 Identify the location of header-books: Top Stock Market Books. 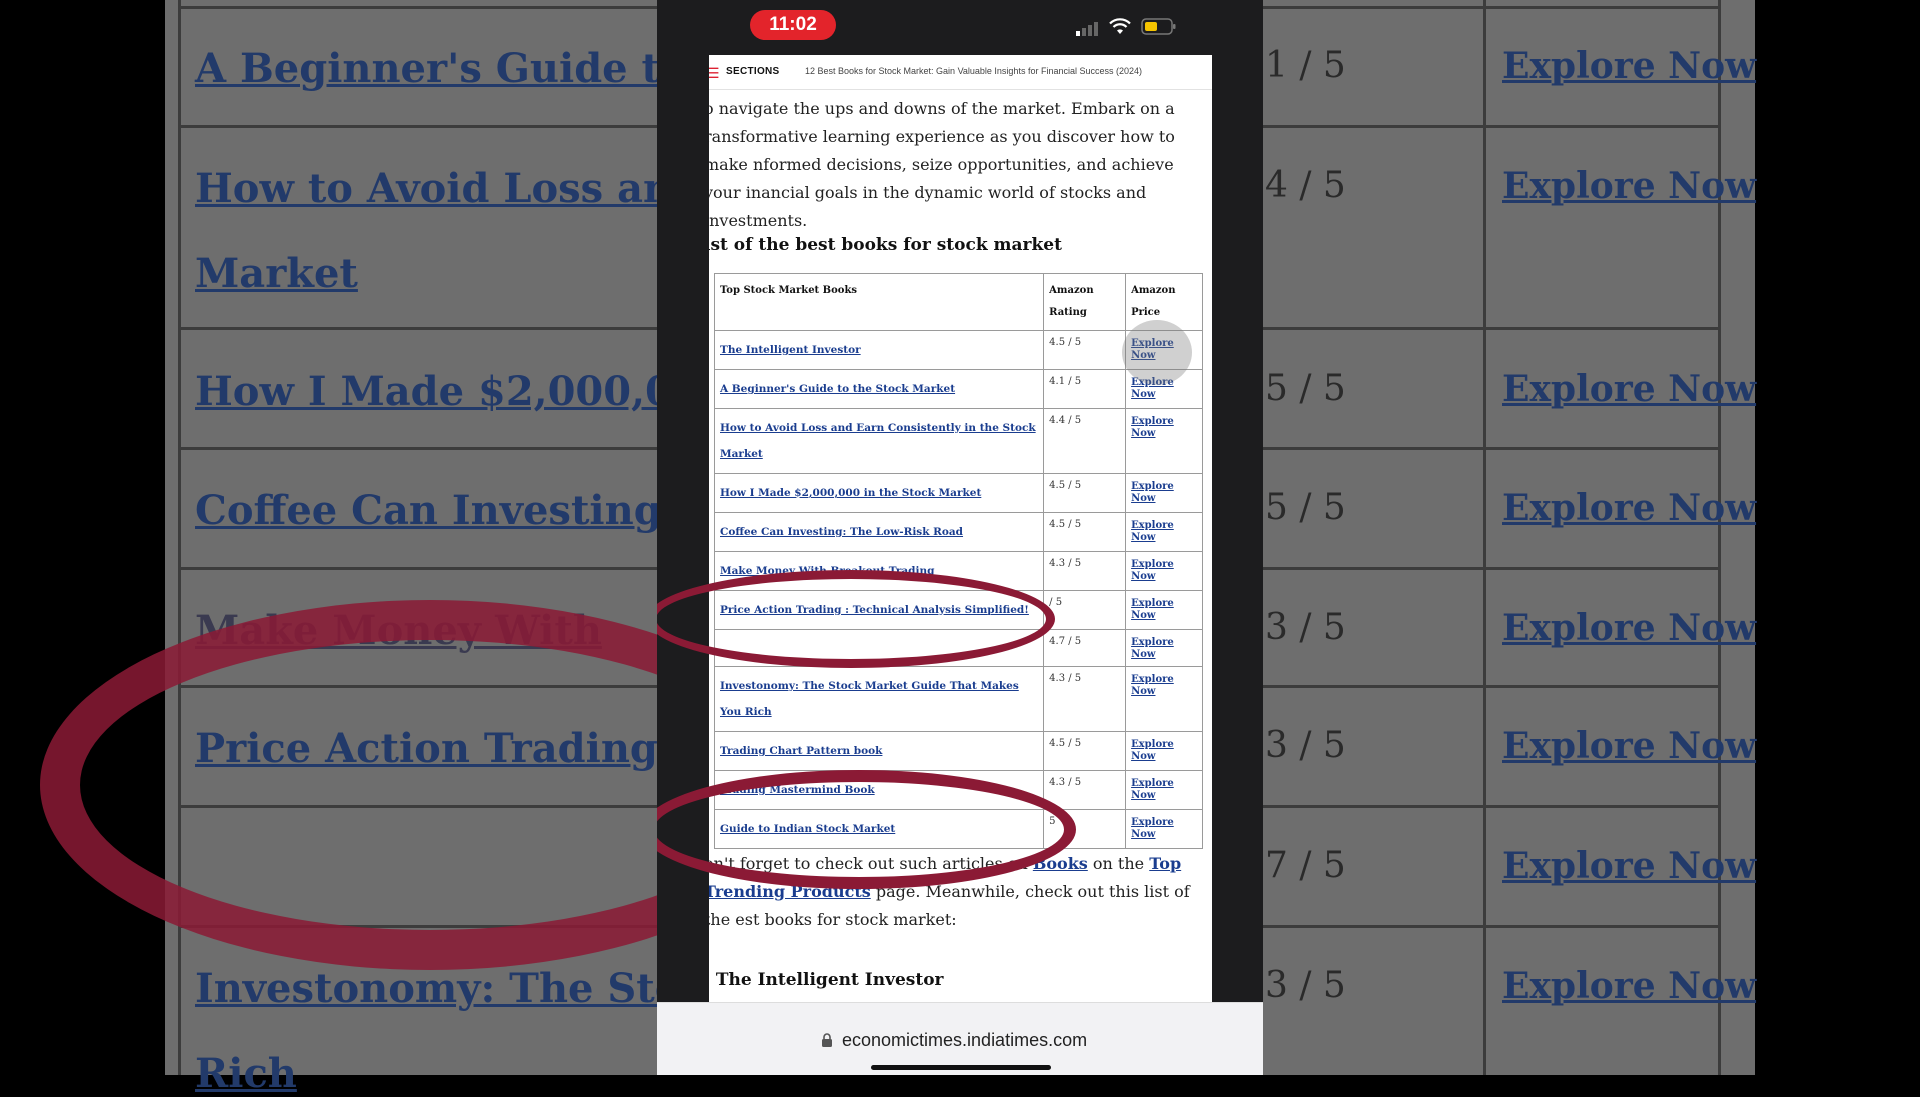
(879, 302).